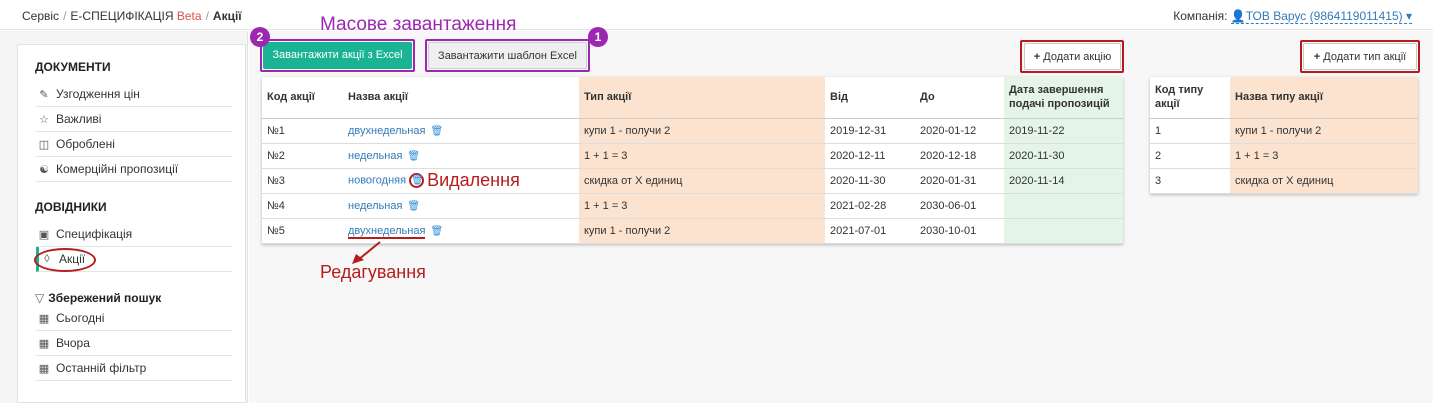 This screenshot has height=403, width=1433. Describe the element at coordinates (1063, 131) in the screenshot. I see `cell-deadline: 2019-11-22` at that location.